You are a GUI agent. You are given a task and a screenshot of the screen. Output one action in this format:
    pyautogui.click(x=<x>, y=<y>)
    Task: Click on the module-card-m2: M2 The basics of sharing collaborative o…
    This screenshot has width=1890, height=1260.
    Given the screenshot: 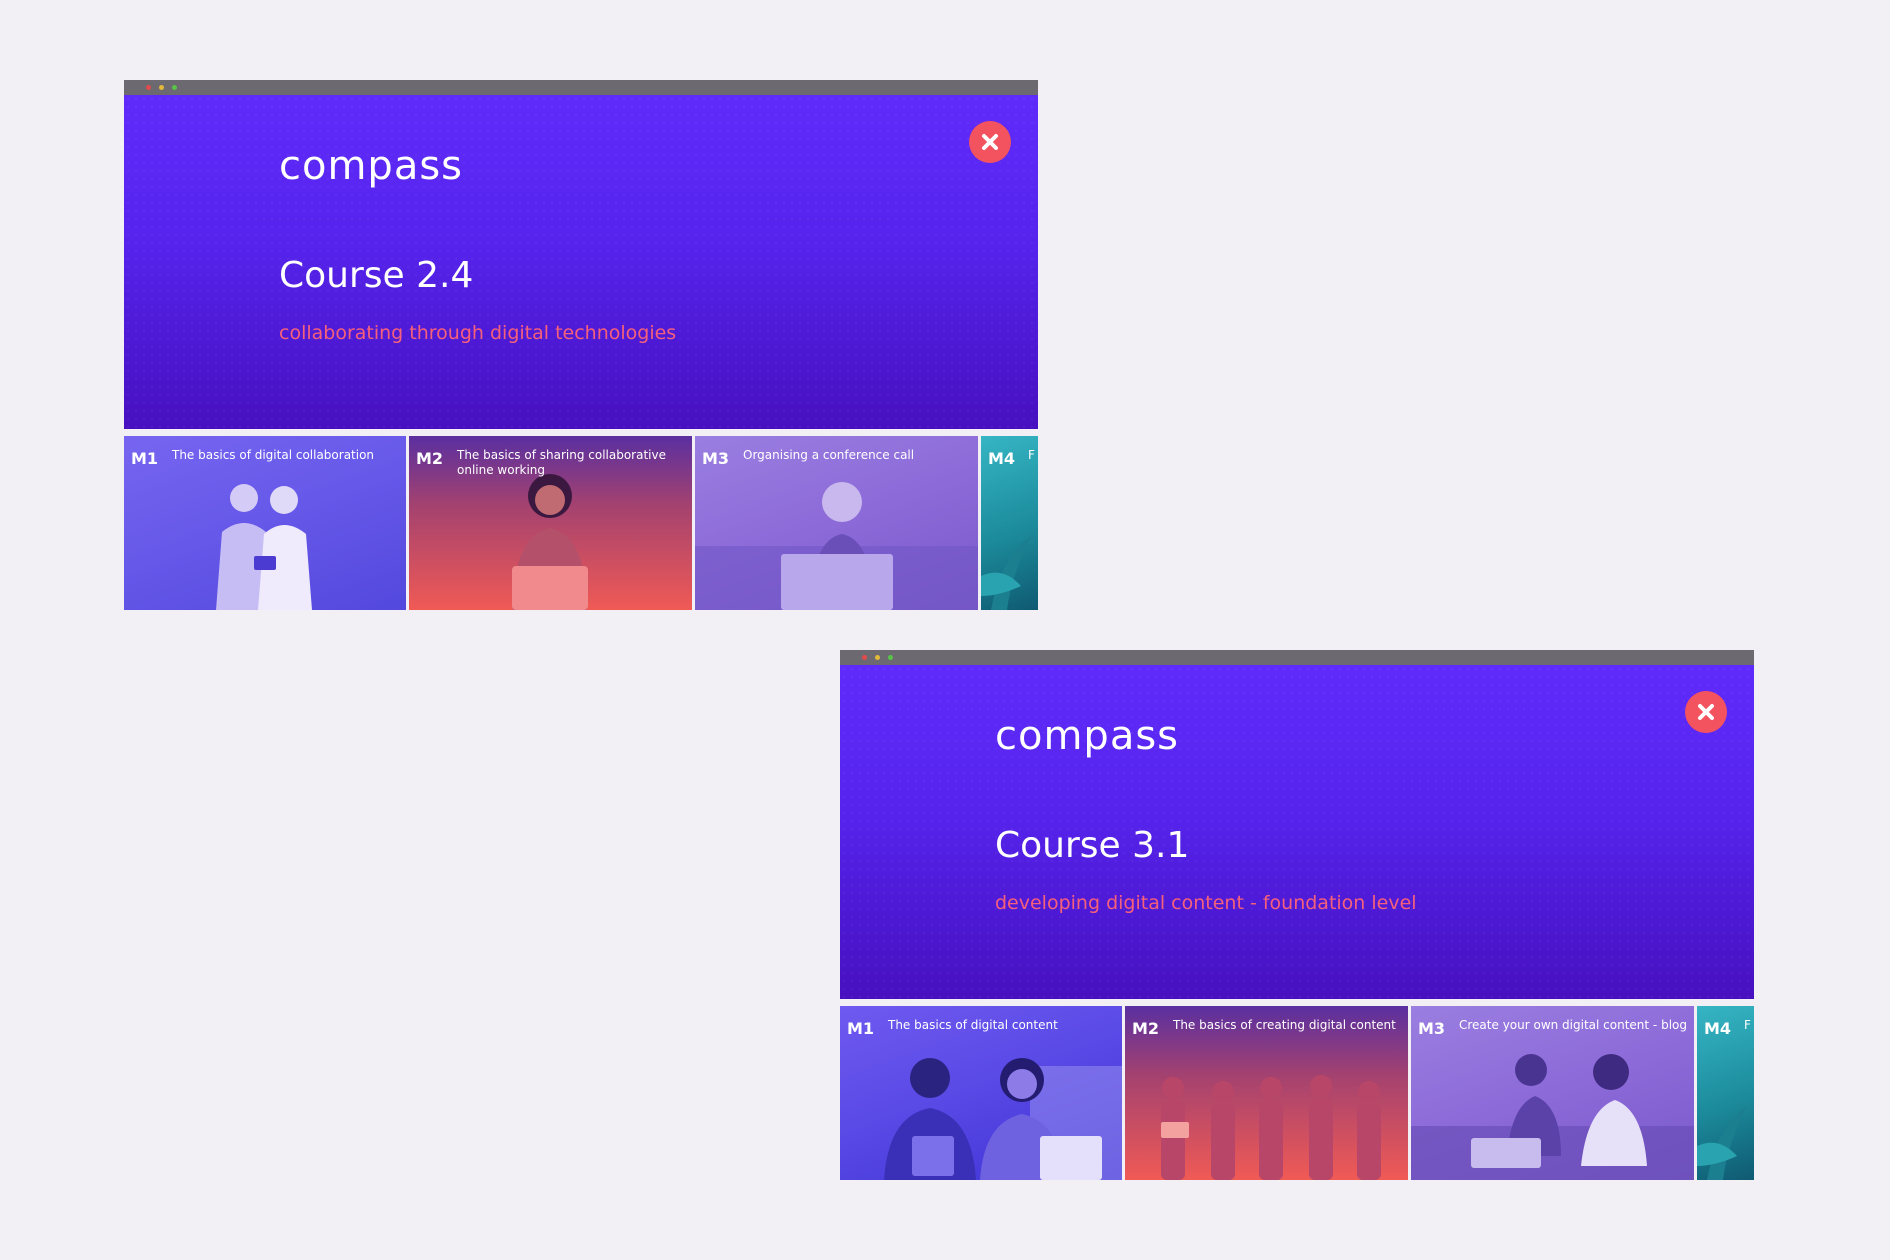 What is the action you would take?
    pyautogui.click(x=550, y=523)
    